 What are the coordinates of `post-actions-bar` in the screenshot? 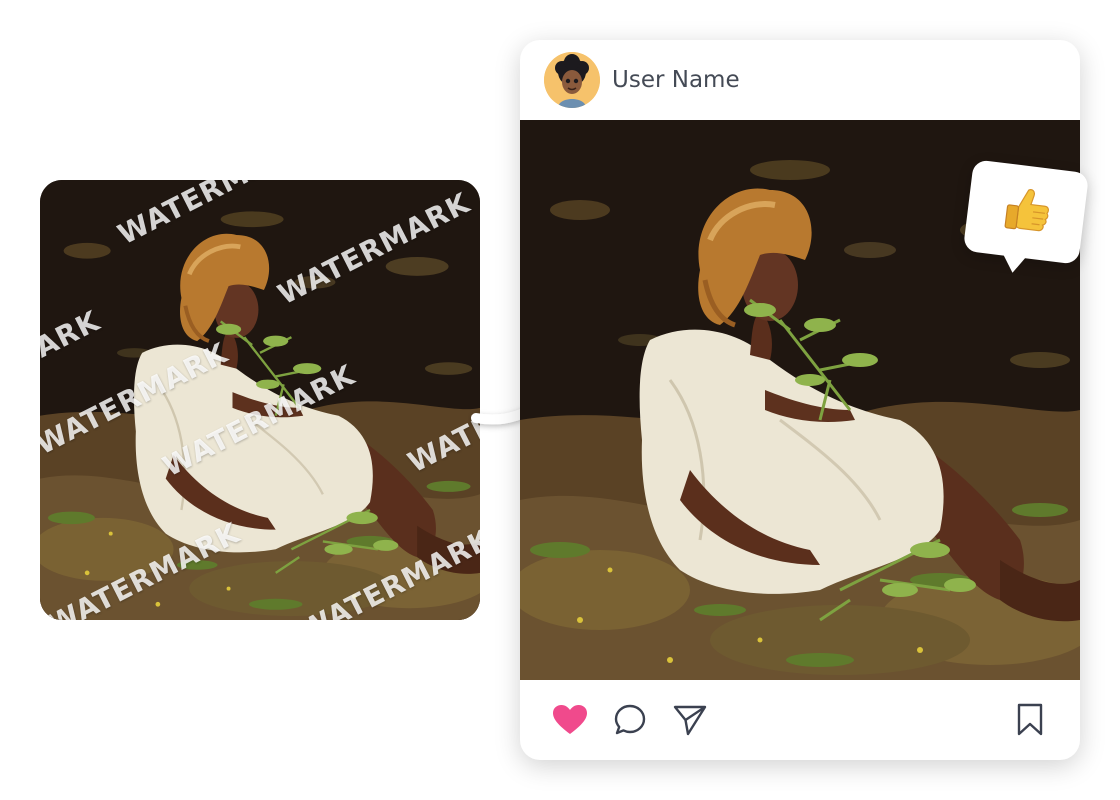 It's located at (800, 720).